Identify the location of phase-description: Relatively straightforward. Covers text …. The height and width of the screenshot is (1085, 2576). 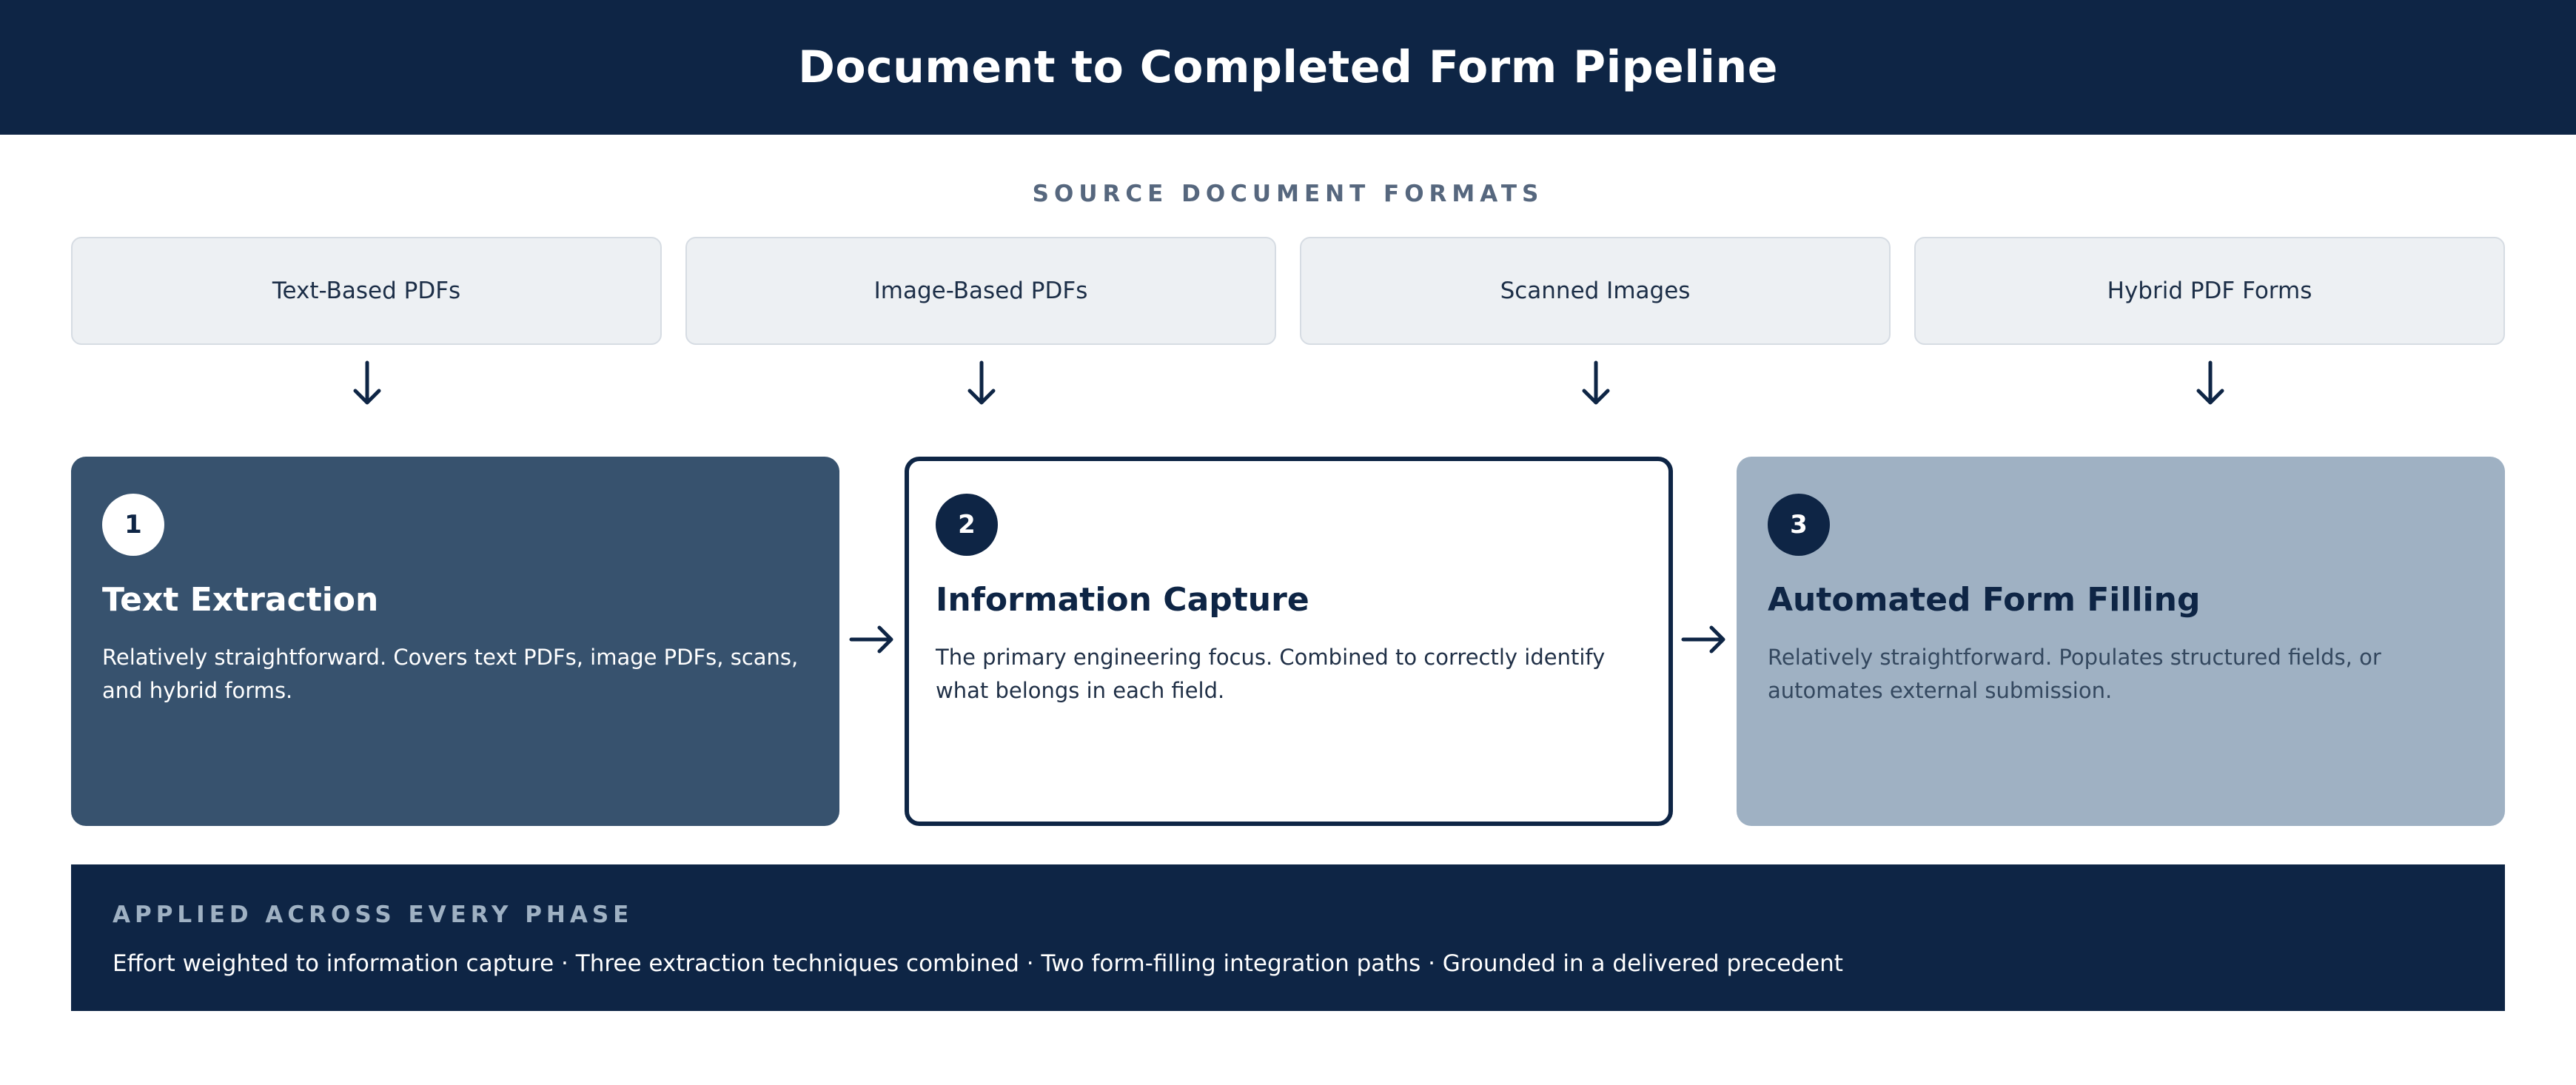
(450, 674).